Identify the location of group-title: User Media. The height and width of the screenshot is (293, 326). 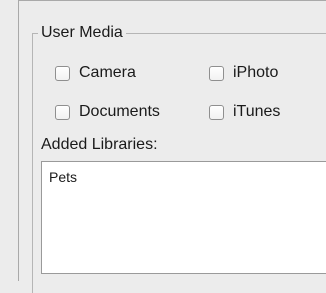
(82, 33).